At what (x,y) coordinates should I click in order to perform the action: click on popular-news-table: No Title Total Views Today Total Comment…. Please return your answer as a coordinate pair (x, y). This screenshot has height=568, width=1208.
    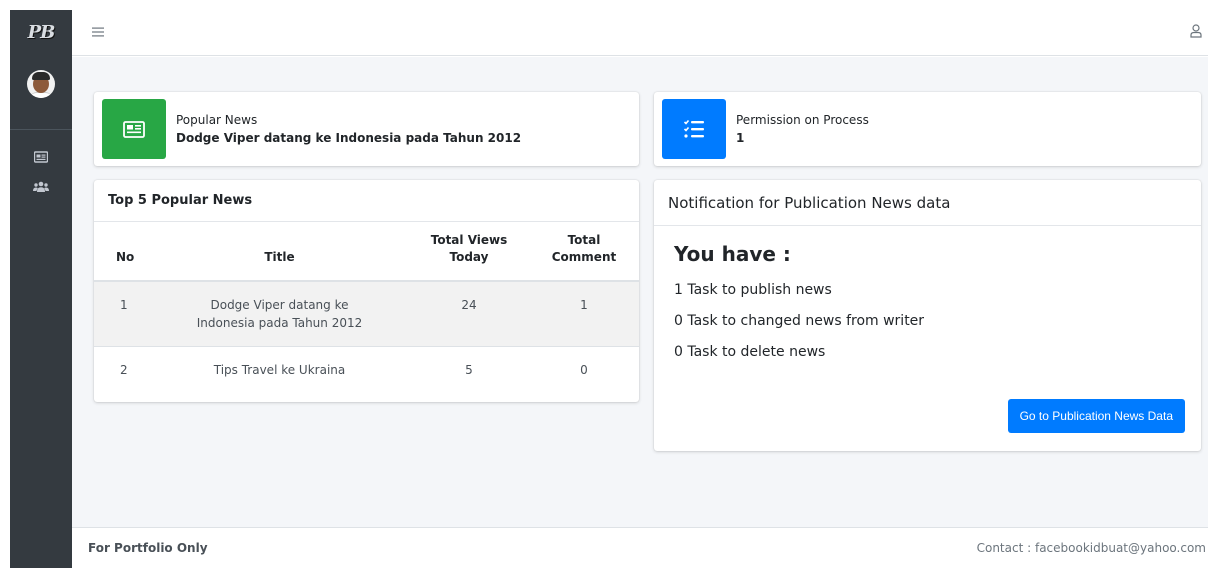
    Looking at the image, I should click on (366, 307).